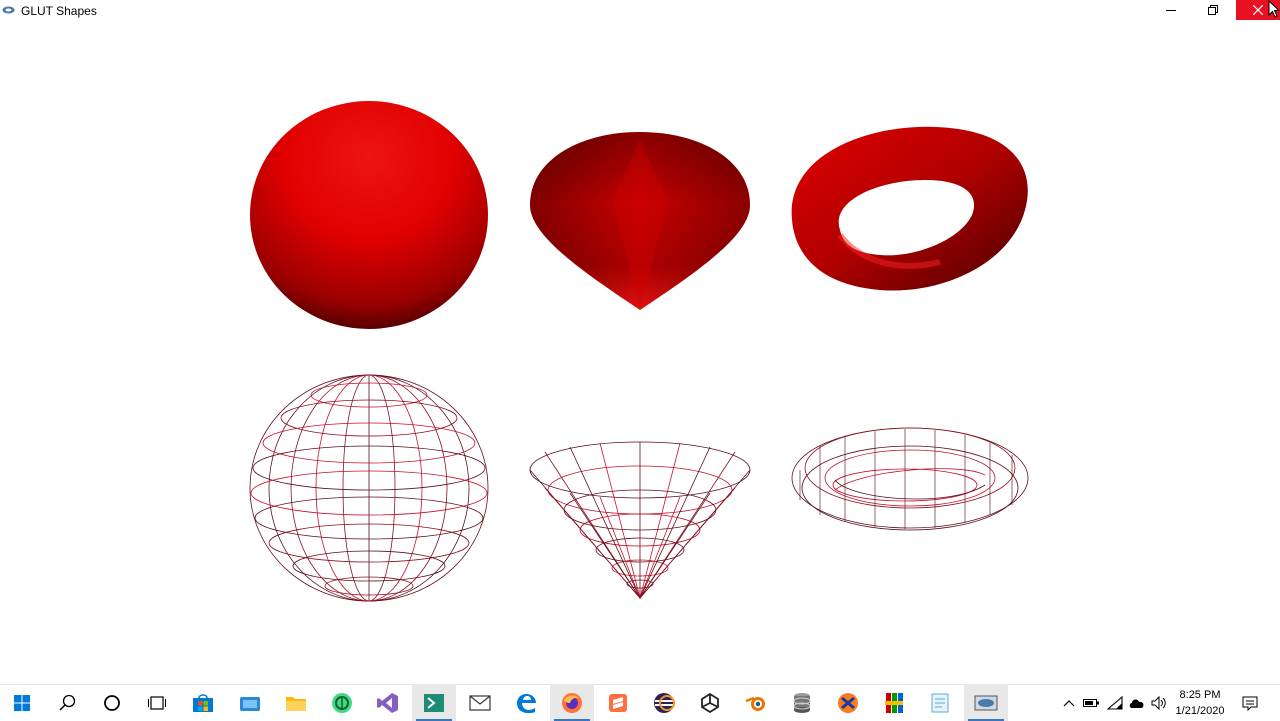 The height and width of the screenshot is (721, 1280). I want to click on wifi-icon, so click(1115, 703).